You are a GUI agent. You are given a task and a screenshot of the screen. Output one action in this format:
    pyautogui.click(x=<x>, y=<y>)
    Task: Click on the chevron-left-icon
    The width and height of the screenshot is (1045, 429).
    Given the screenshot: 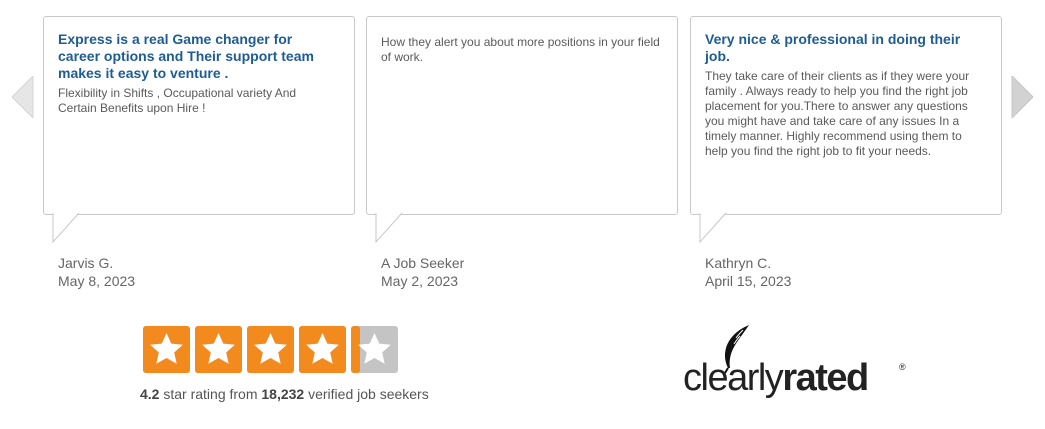 What is the action you would take?
    pyautogui.click(x=23, y=97)
    